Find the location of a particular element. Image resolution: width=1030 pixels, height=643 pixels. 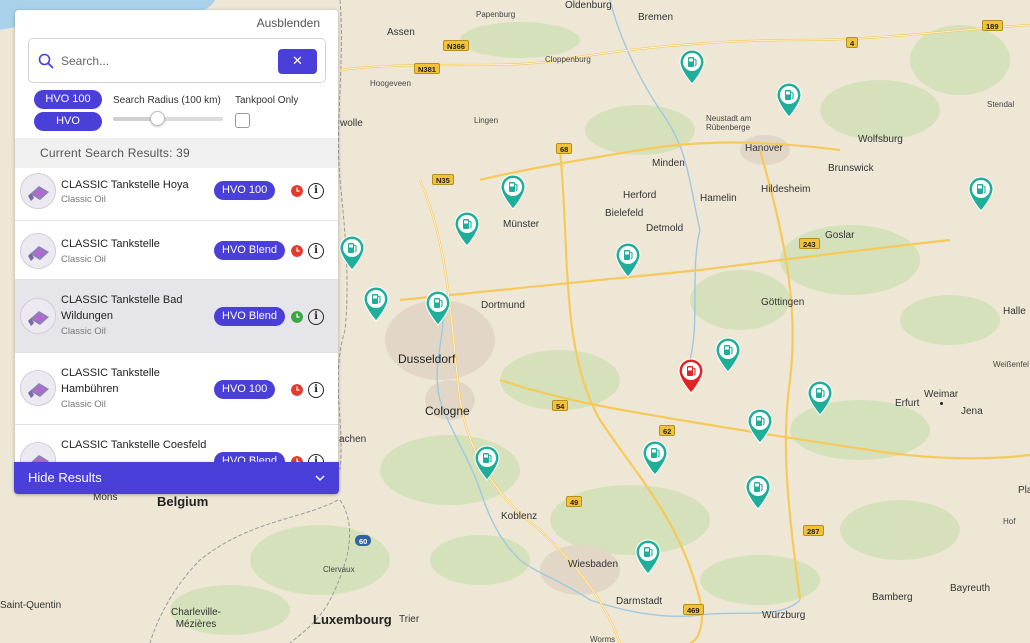

station-name: CLASSIC Tankstelle Hoya is located at coordinates (125, 185).